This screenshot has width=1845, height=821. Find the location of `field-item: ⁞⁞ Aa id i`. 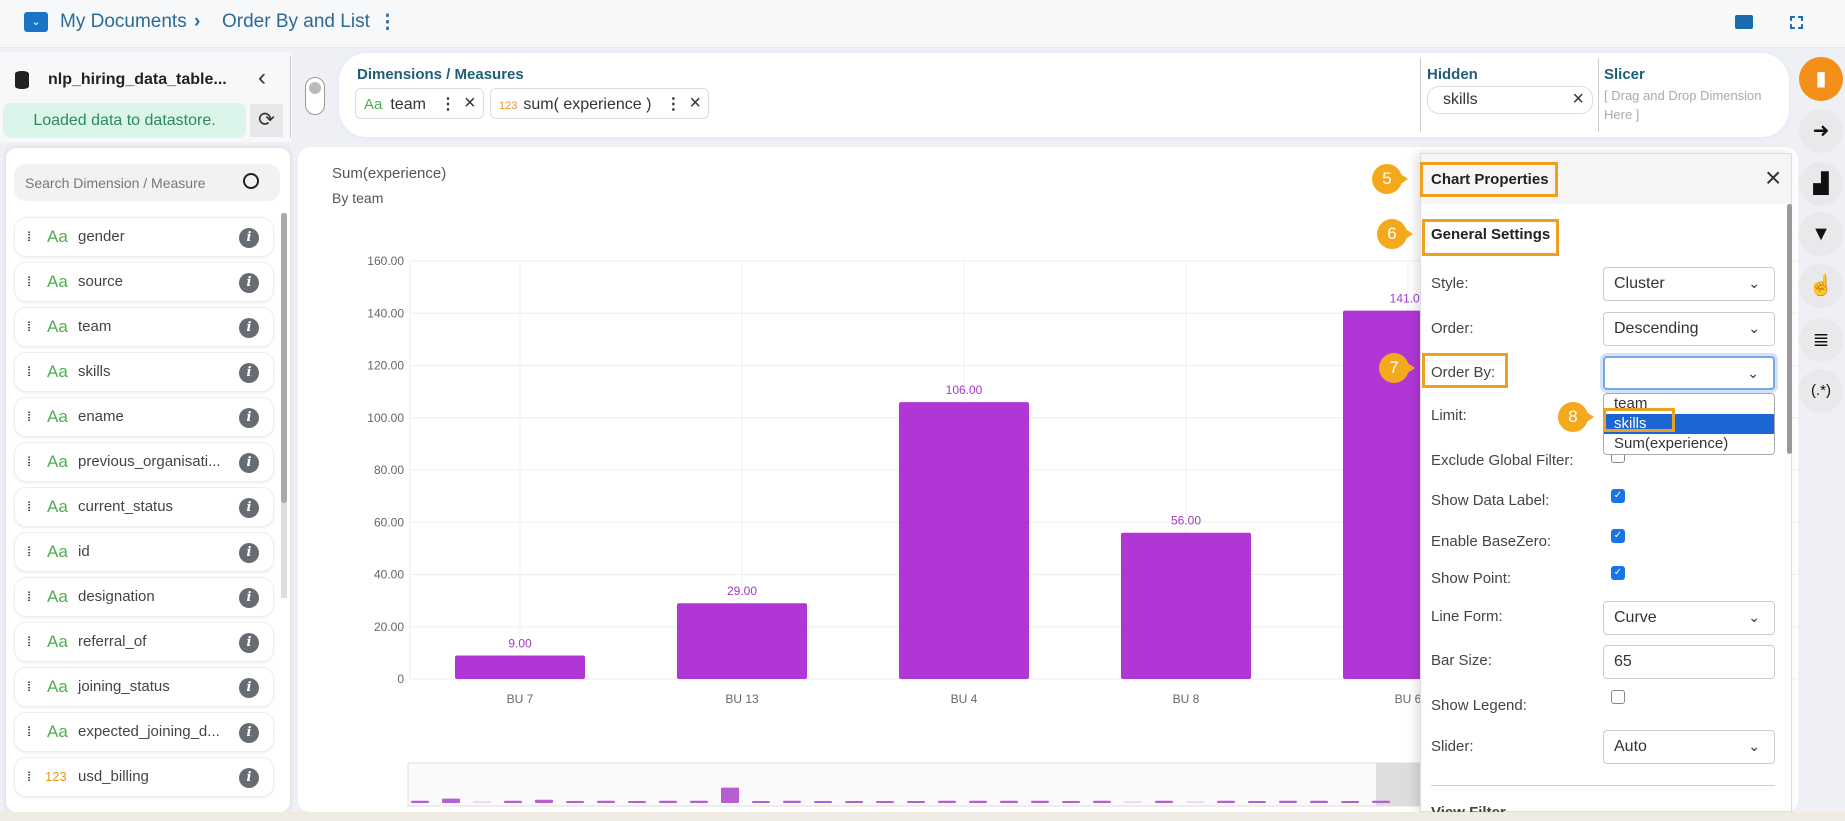

field-item: ⁞⁞ Aa id i is located at coordinates (144, 552).